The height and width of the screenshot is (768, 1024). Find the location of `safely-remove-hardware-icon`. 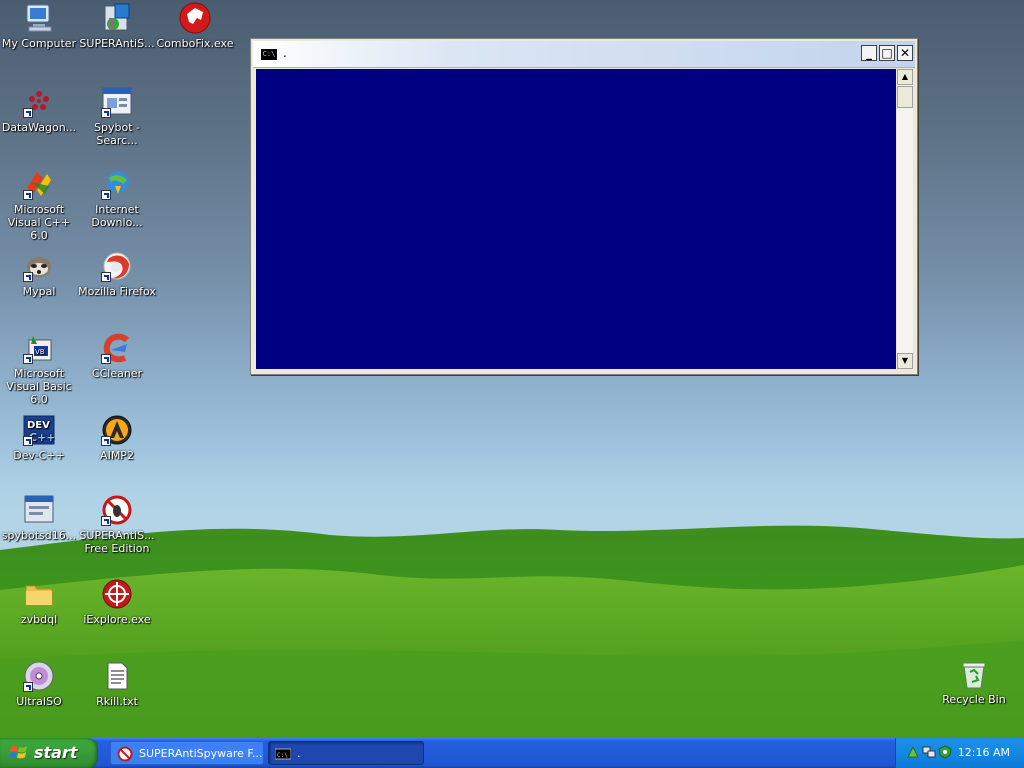

safely-remove-hardware-icon is located at coordinates (913, 752).